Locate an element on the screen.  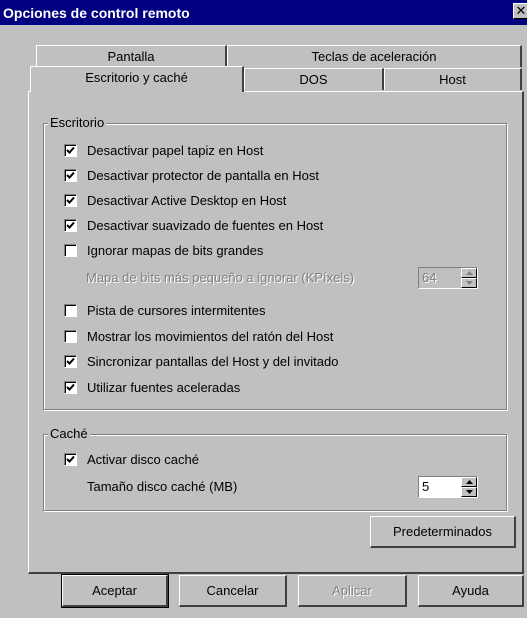
title-bar: Opciones de control remoto ✕ is located at coordinates (263, 12).